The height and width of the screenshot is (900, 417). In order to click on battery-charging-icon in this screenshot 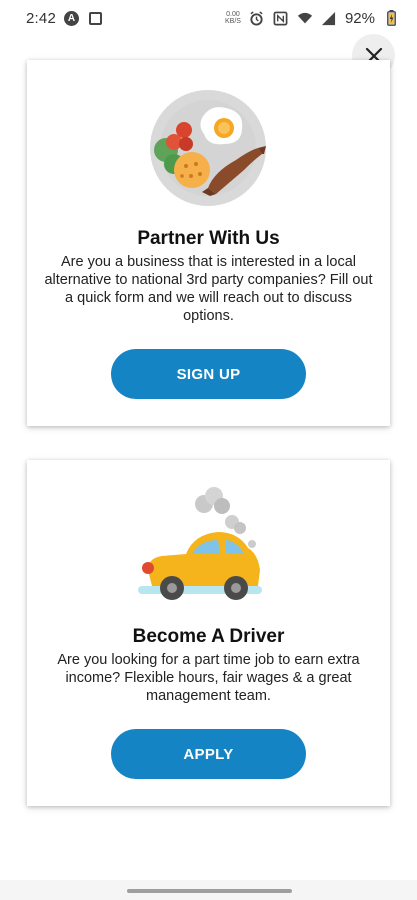, I will do `click(391, 18)`.